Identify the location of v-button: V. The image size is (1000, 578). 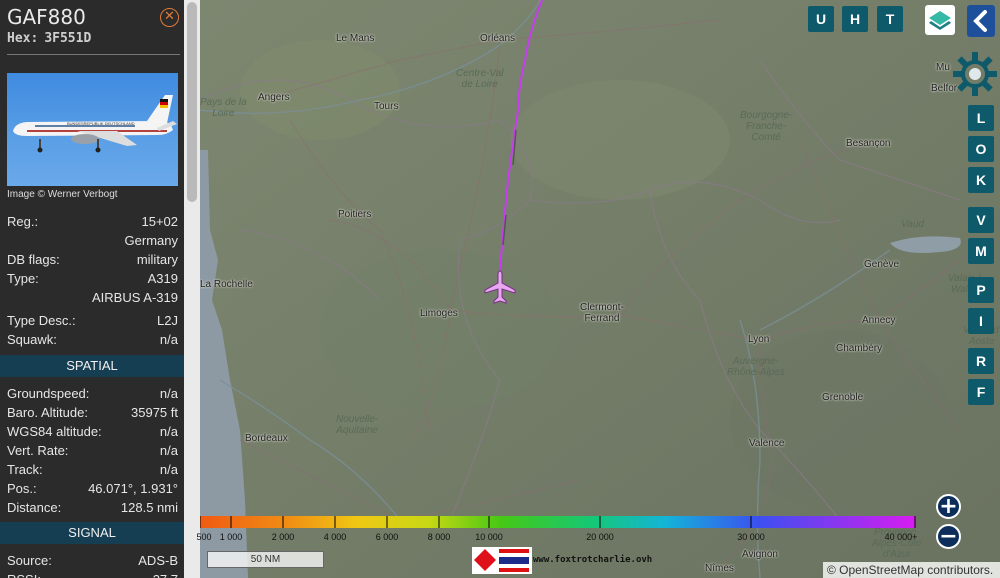
(981, 220).